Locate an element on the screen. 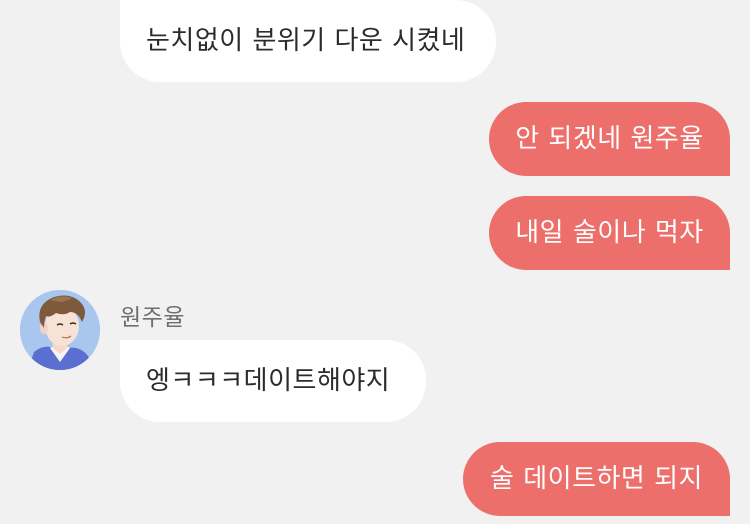 This screenshot has height=524, width=750. message-text: 내일 술이나 먹자 is located at coordinates (609, 233).